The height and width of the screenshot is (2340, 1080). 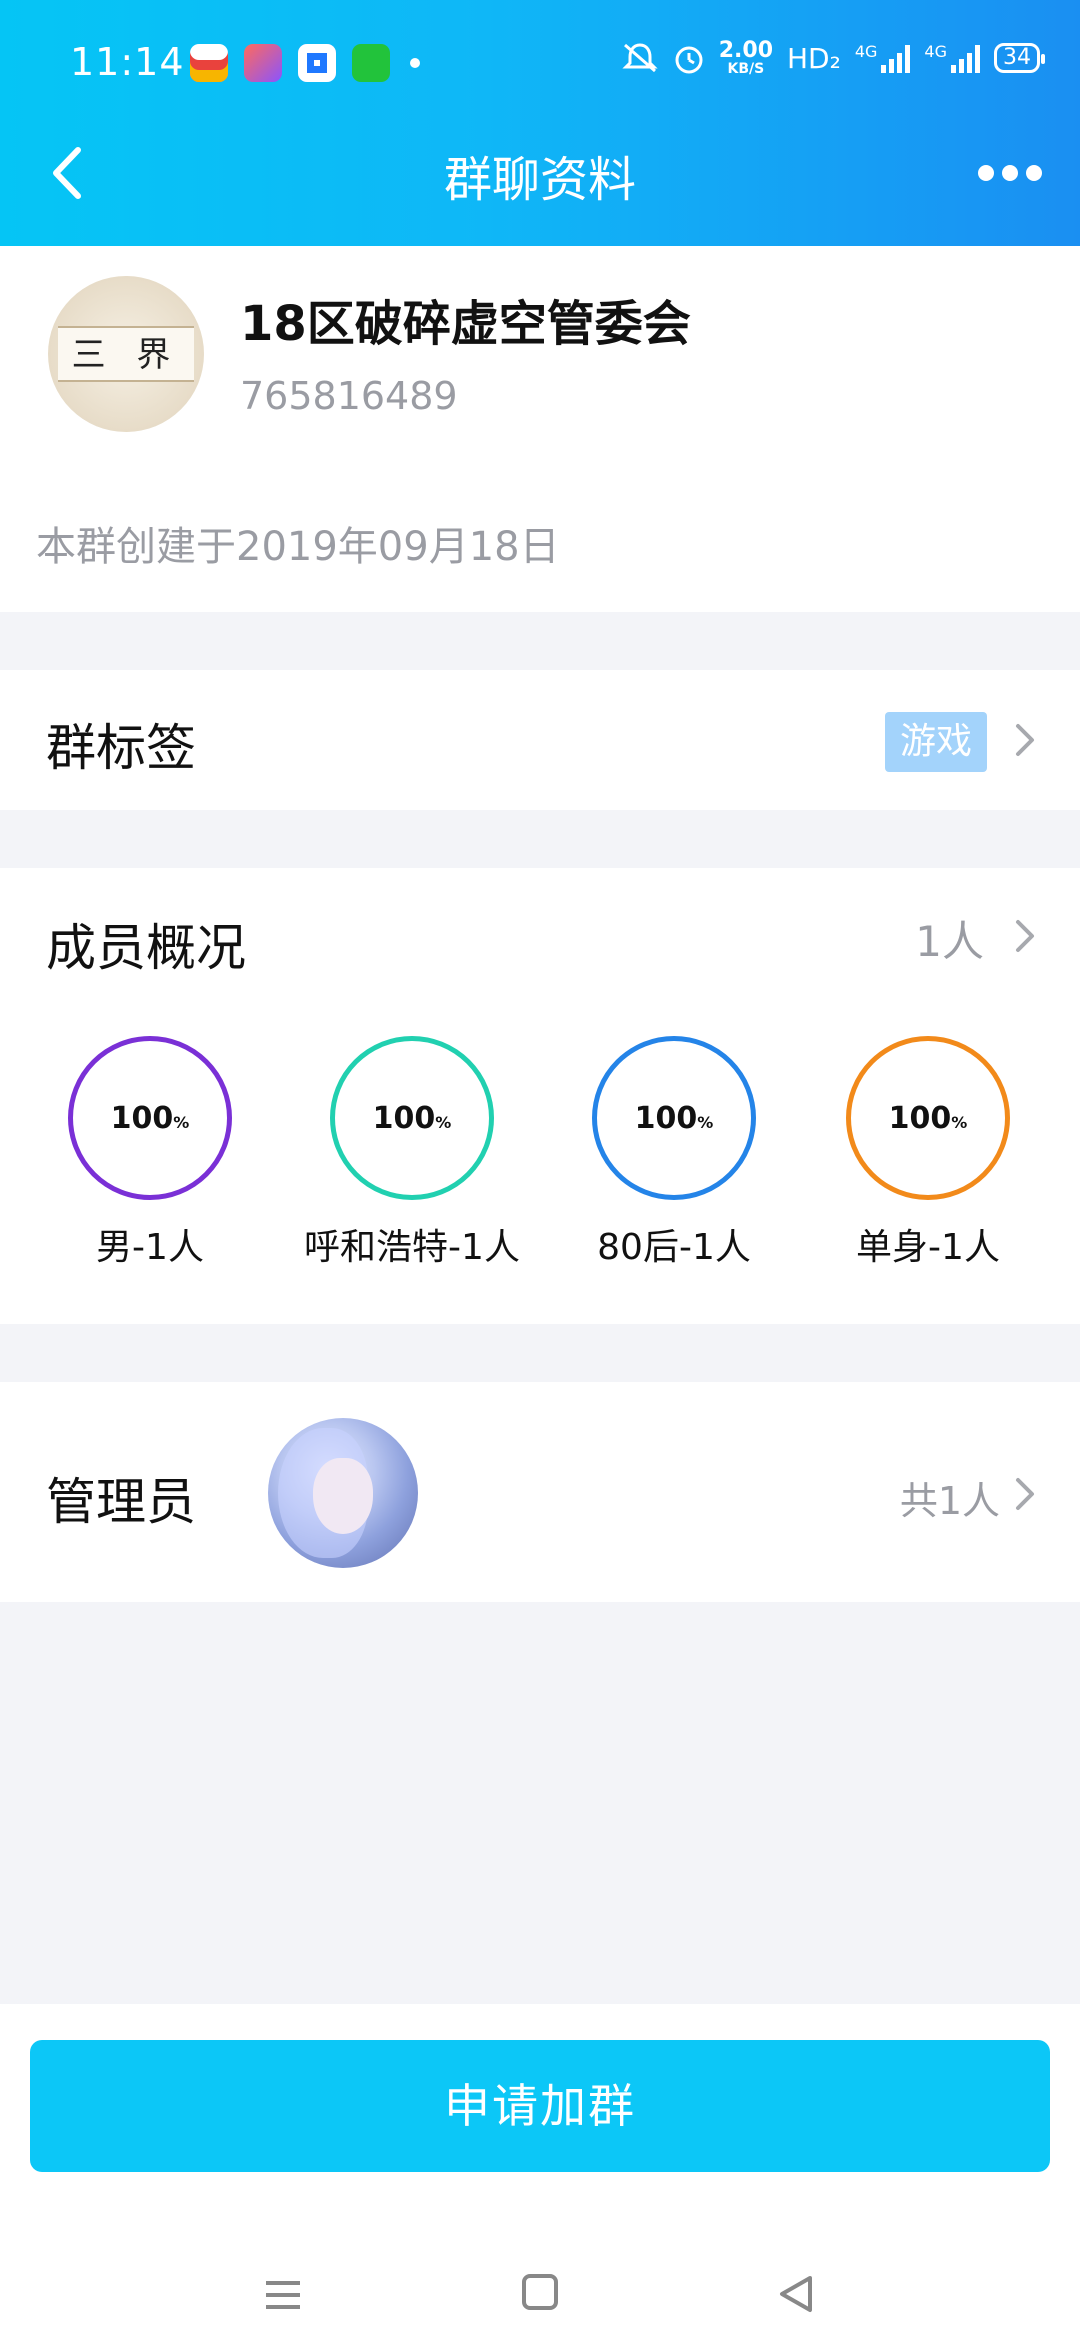 I want to click on status-bar: 11:14 2.00 KB/S HD₂ 4G 4G 34, so click(x=540, y=66).